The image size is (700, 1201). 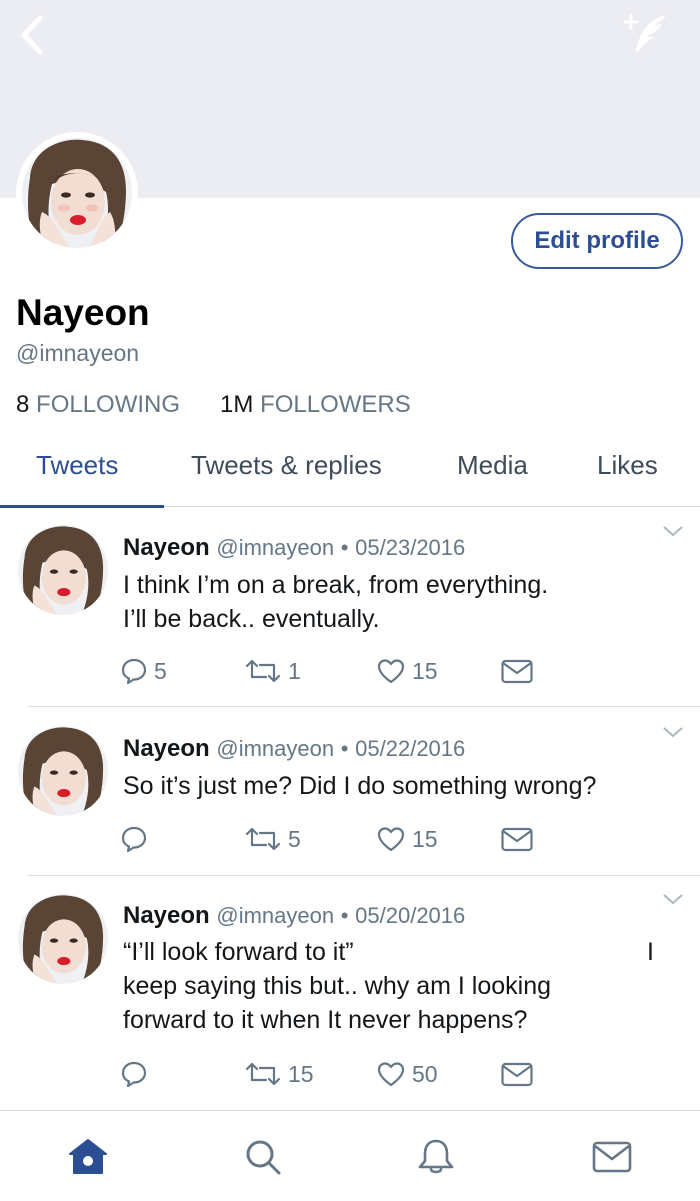 I want to click on followers-stat: 1M FOLLOWERS, so click(x=315, y=404).